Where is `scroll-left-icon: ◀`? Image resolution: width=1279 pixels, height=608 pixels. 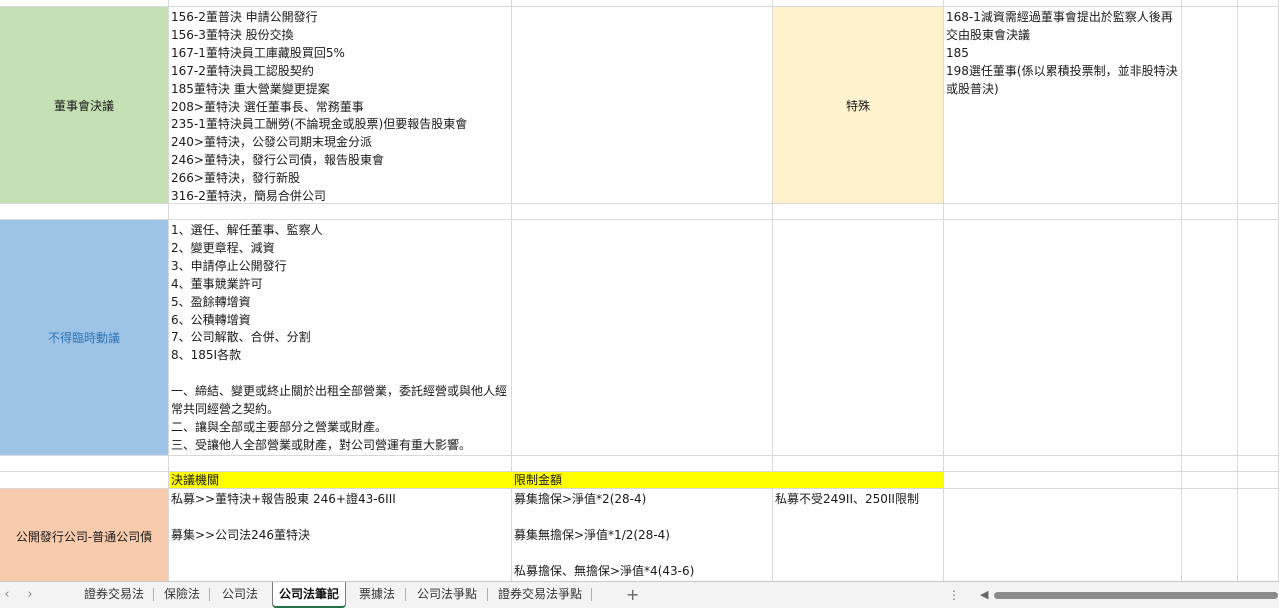
scroll-left-icon: ◀ is located at coordinates (984, 594).